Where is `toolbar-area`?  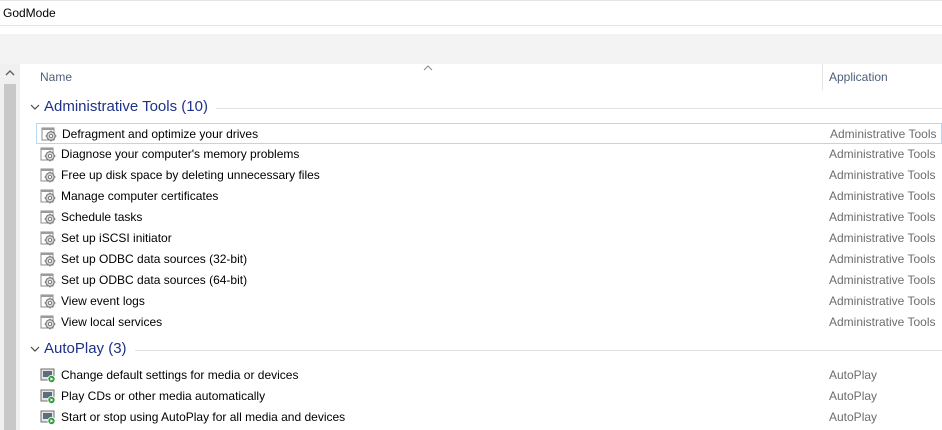 toolbar-area is located at coordinates (471, 49).